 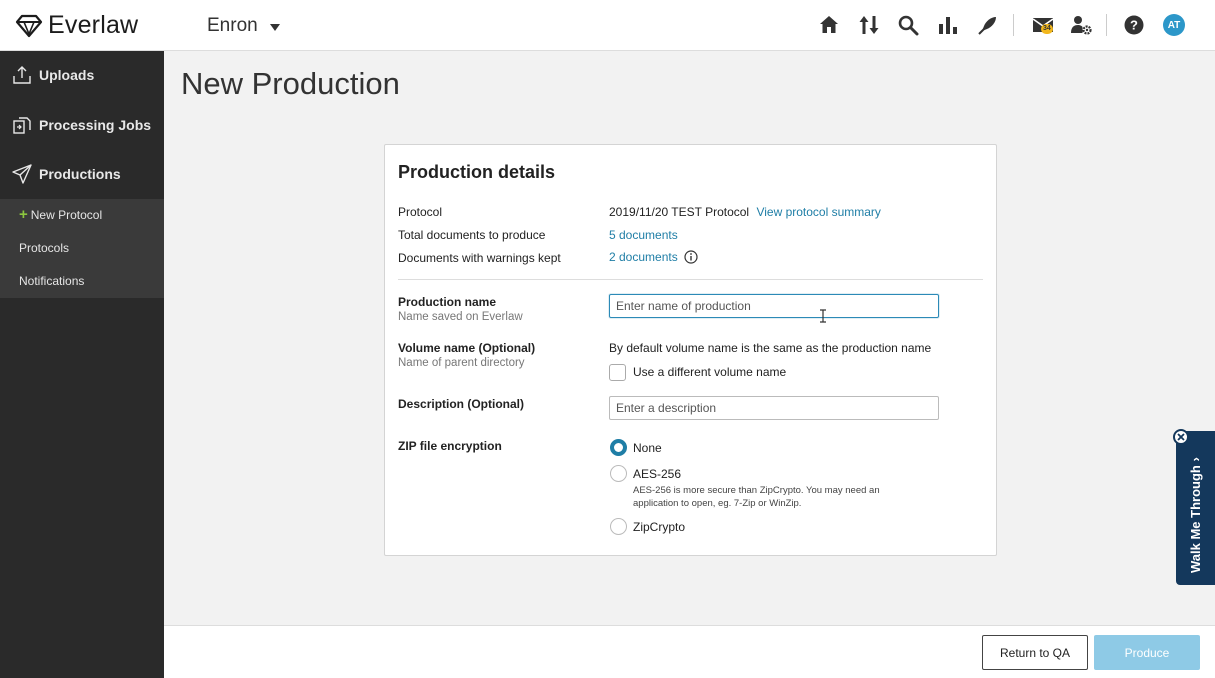 I want to click on card-title: Production details, so click(x=477, y=172).